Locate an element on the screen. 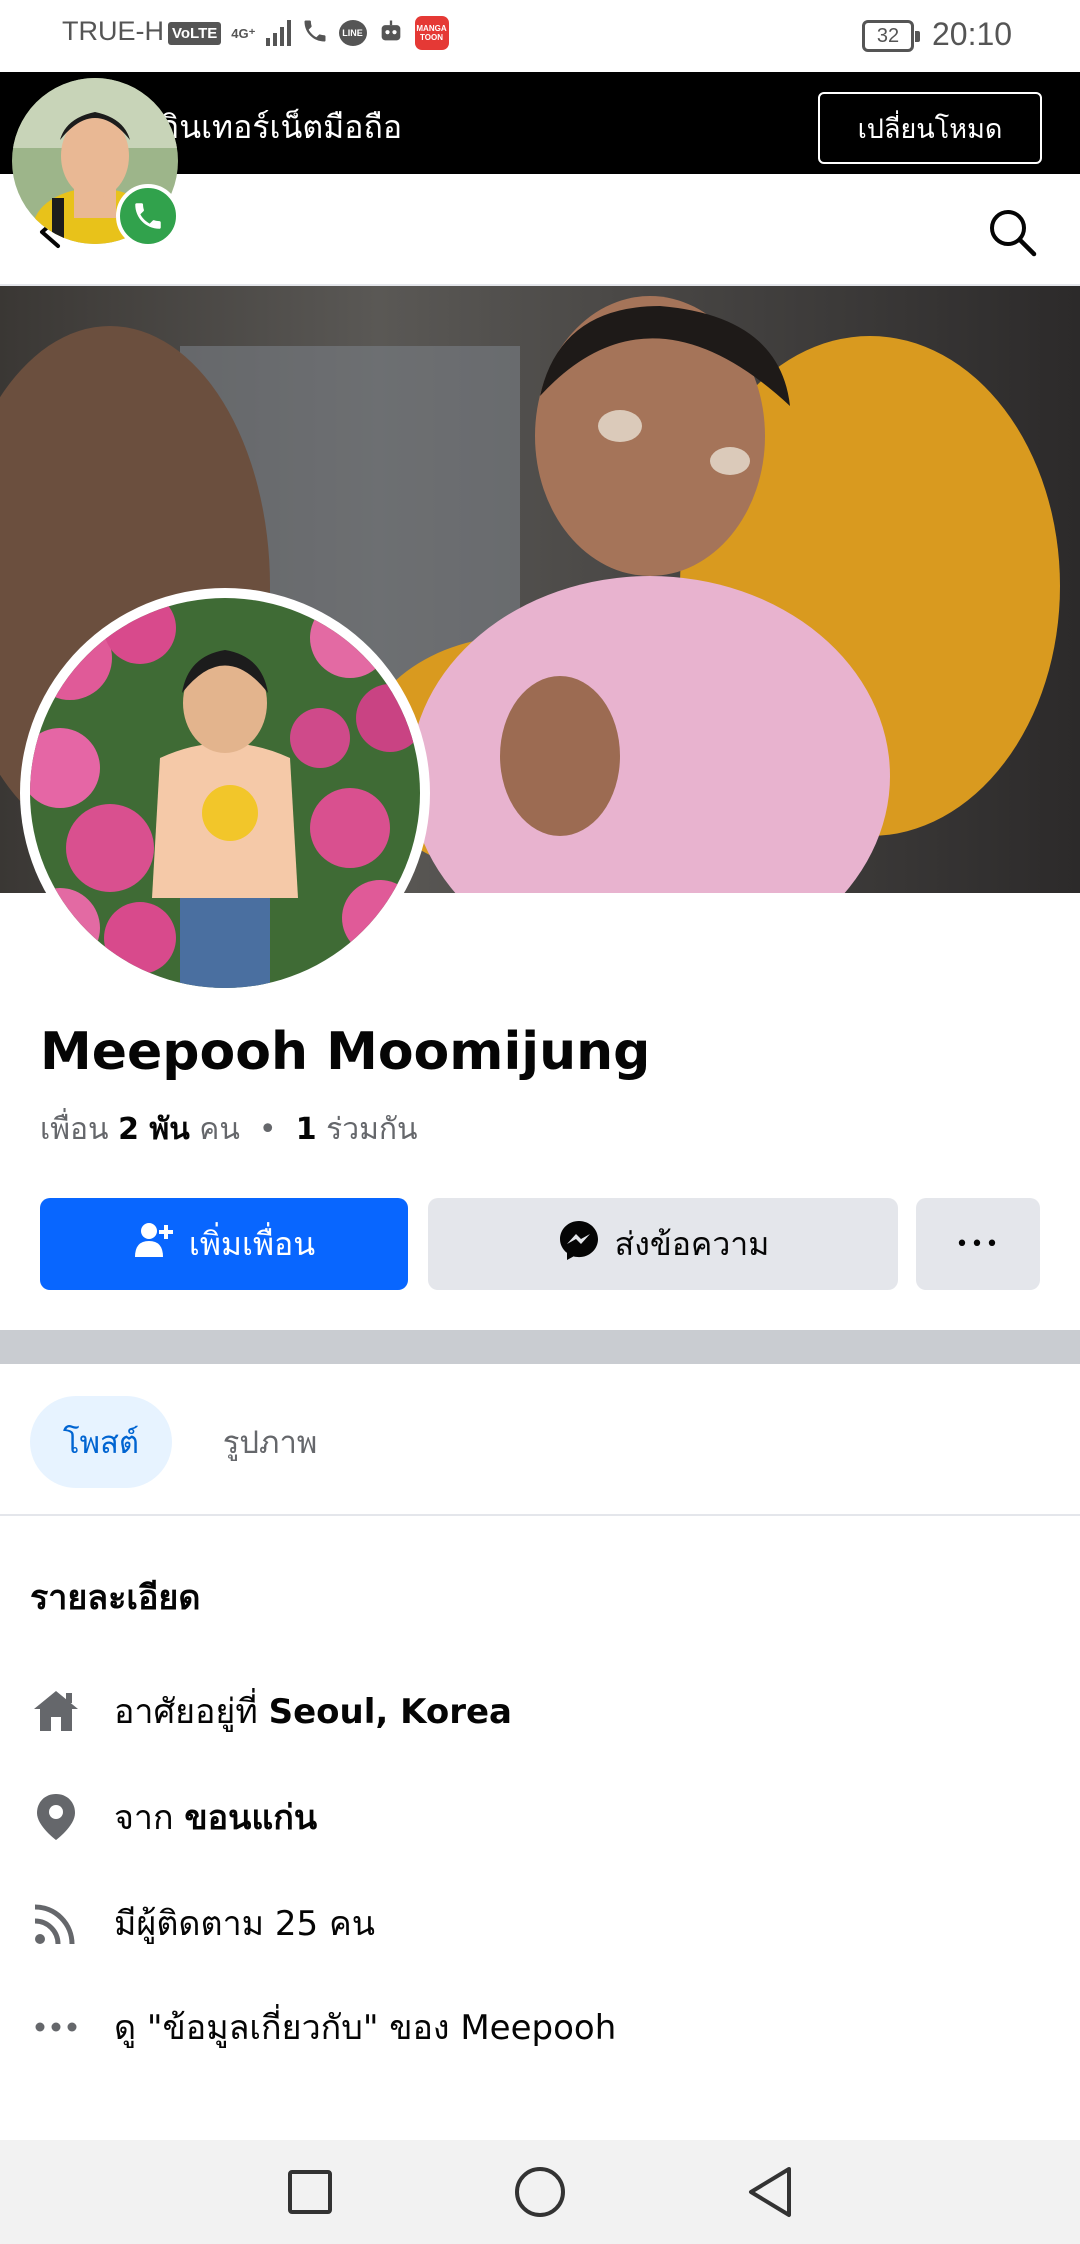 The width and height of the screenshot is (1080, 2244). from-value: ขอนแก่น is located at coordinates (250, 1818).